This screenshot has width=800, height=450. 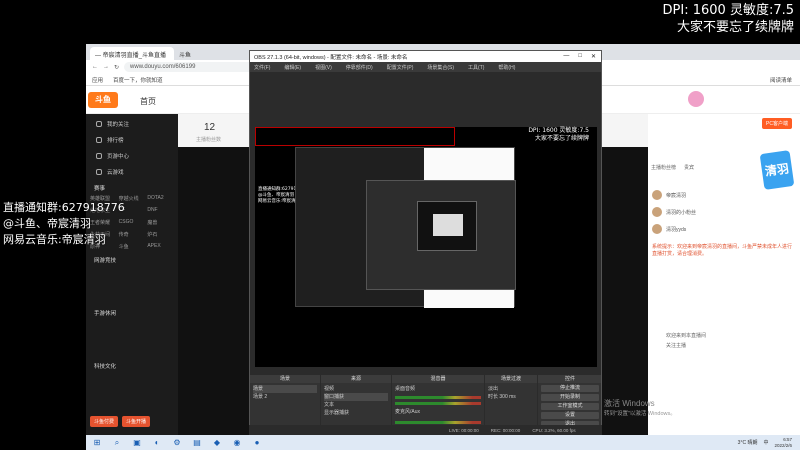 I want to click on nested-capture, so click(x=405, y=227).